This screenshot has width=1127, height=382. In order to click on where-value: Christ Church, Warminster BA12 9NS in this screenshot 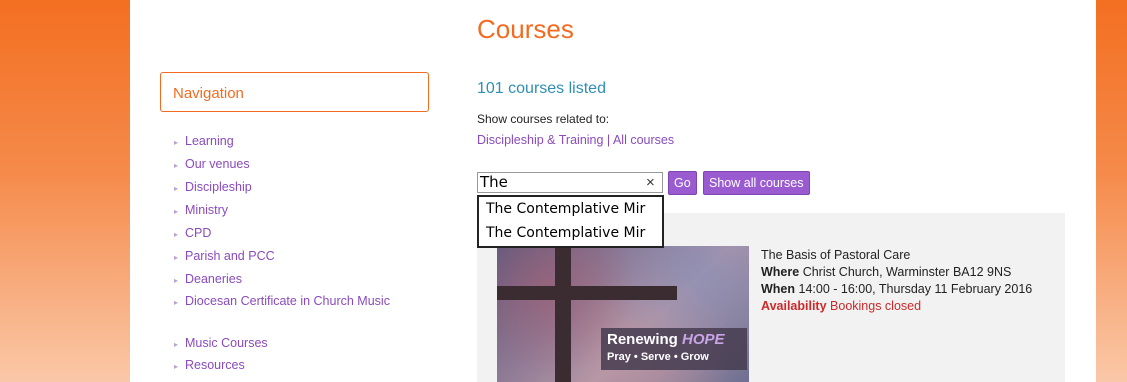, I will do `click(907, 272)`.